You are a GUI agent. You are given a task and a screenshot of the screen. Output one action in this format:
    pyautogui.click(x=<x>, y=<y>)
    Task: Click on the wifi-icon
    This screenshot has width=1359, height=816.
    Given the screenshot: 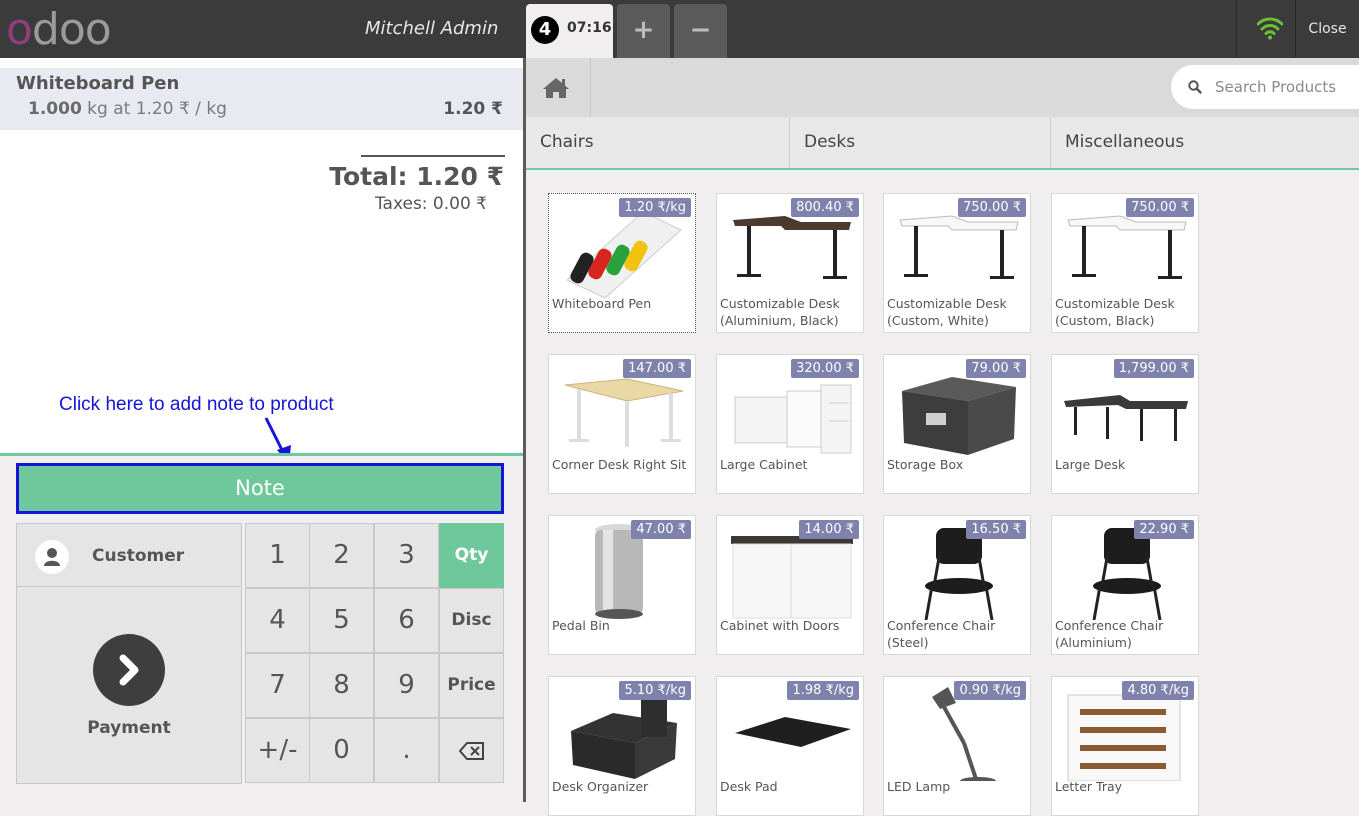 What is the action you would take?
    pyautogui.click(x=1270, y=28)
    